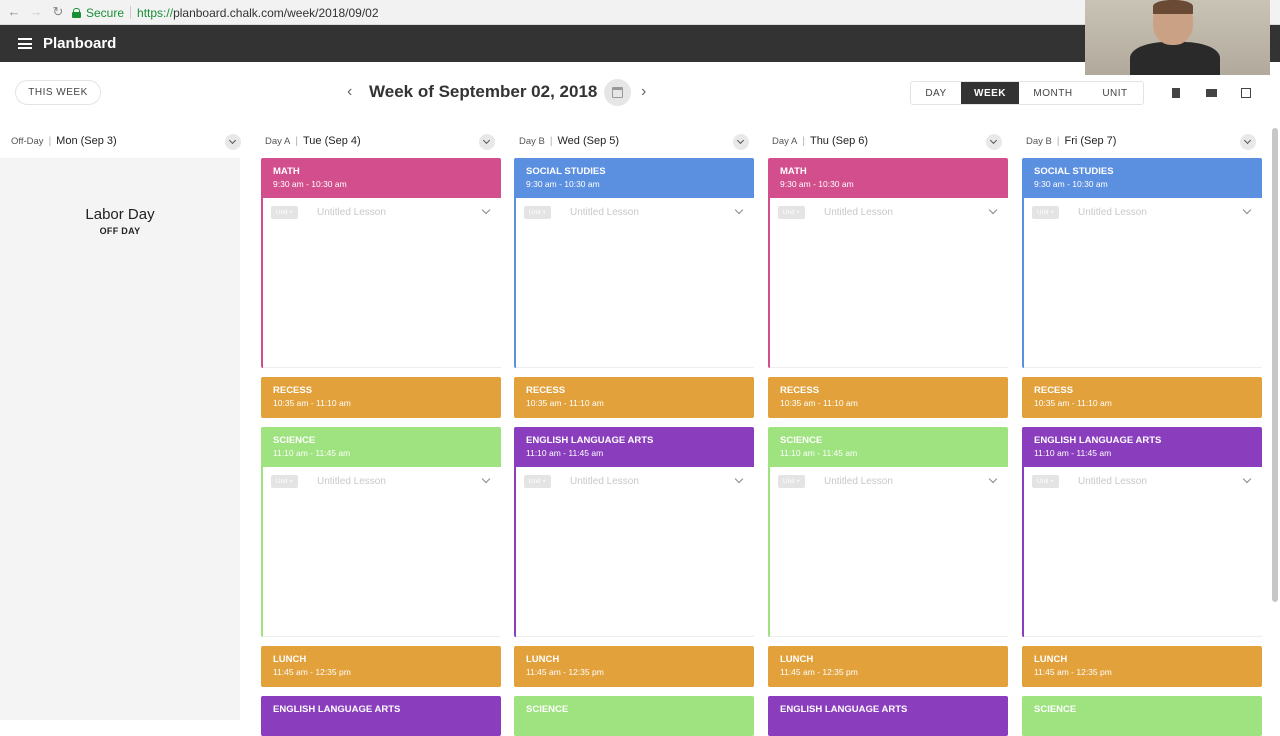  I want to click on next-week-chevron-icon: ›, so click(643, 92).